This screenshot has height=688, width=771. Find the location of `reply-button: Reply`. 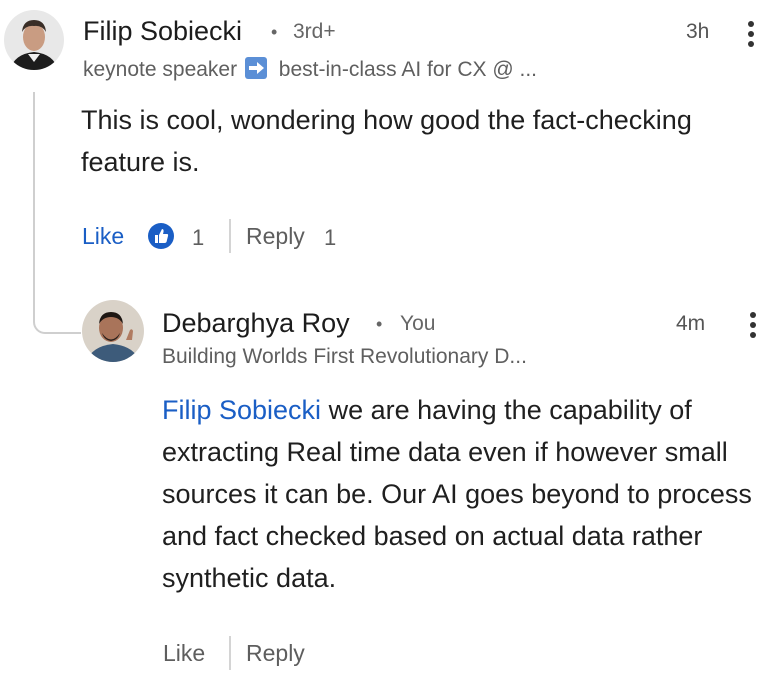

reply-button: Reply is located at coordinates (275, 236).